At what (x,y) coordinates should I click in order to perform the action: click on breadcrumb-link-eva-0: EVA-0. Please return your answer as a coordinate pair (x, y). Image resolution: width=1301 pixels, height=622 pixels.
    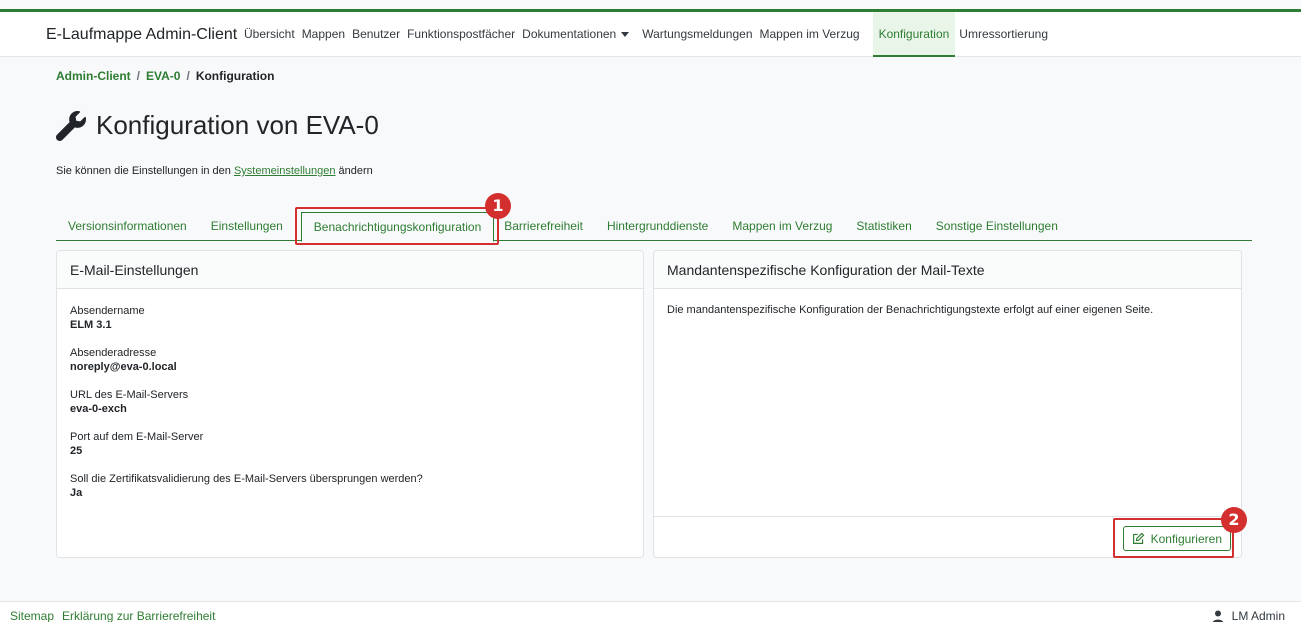
    Looking at the image, I should click on (163, 76).